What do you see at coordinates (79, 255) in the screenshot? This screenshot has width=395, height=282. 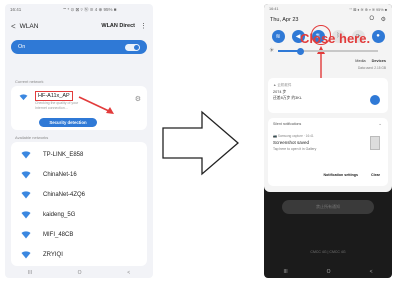 I see `network-row: ZRYIQI` at bounding box center [79, 255].